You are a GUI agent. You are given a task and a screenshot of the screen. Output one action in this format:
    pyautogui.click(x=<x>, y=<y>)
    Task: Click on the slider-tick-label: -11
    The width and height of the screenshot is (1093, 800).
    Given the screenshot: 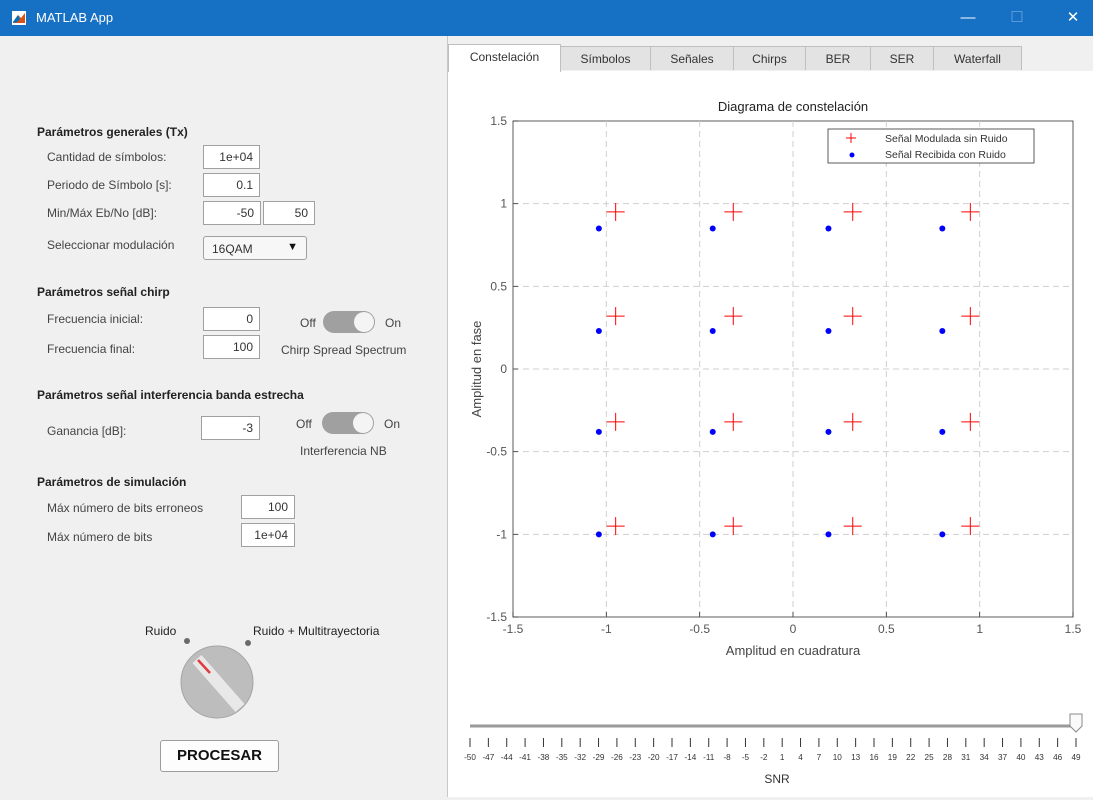 What is the action you would take?
    pyautogui.click(x=709, y=757)
    